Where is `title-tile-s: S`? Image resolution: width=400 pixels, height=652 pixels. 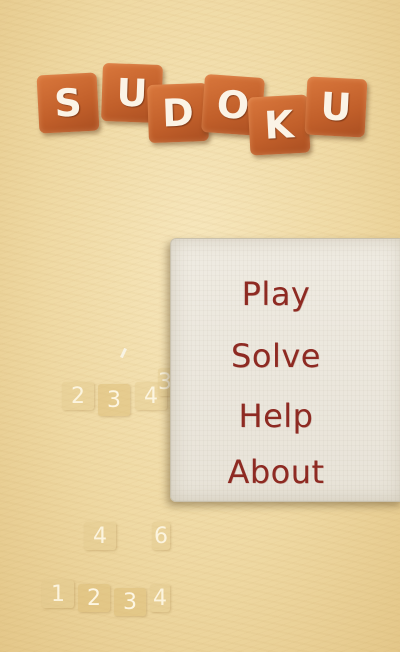
title-tile-s: S is located at coordinates (68, 103).